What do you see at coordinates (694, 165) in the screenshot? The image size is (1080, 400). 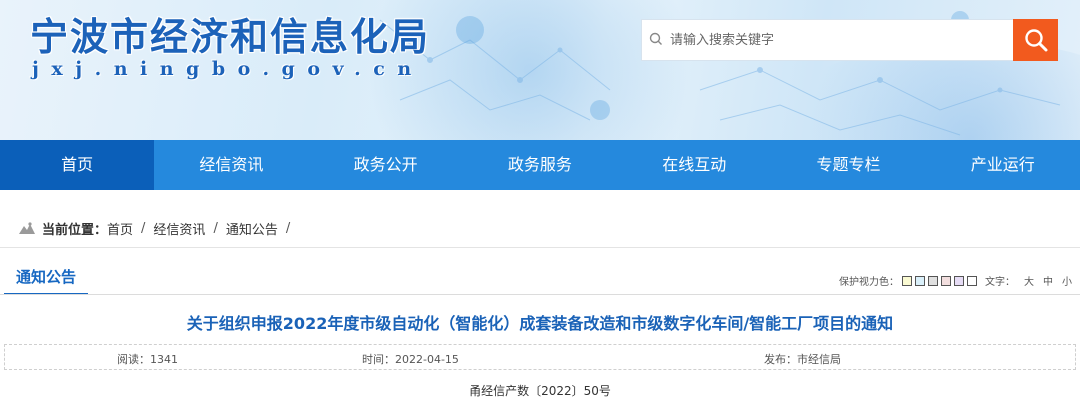 I see `nav-item-interaction: 在线互动` at bounding box center [694, 165].